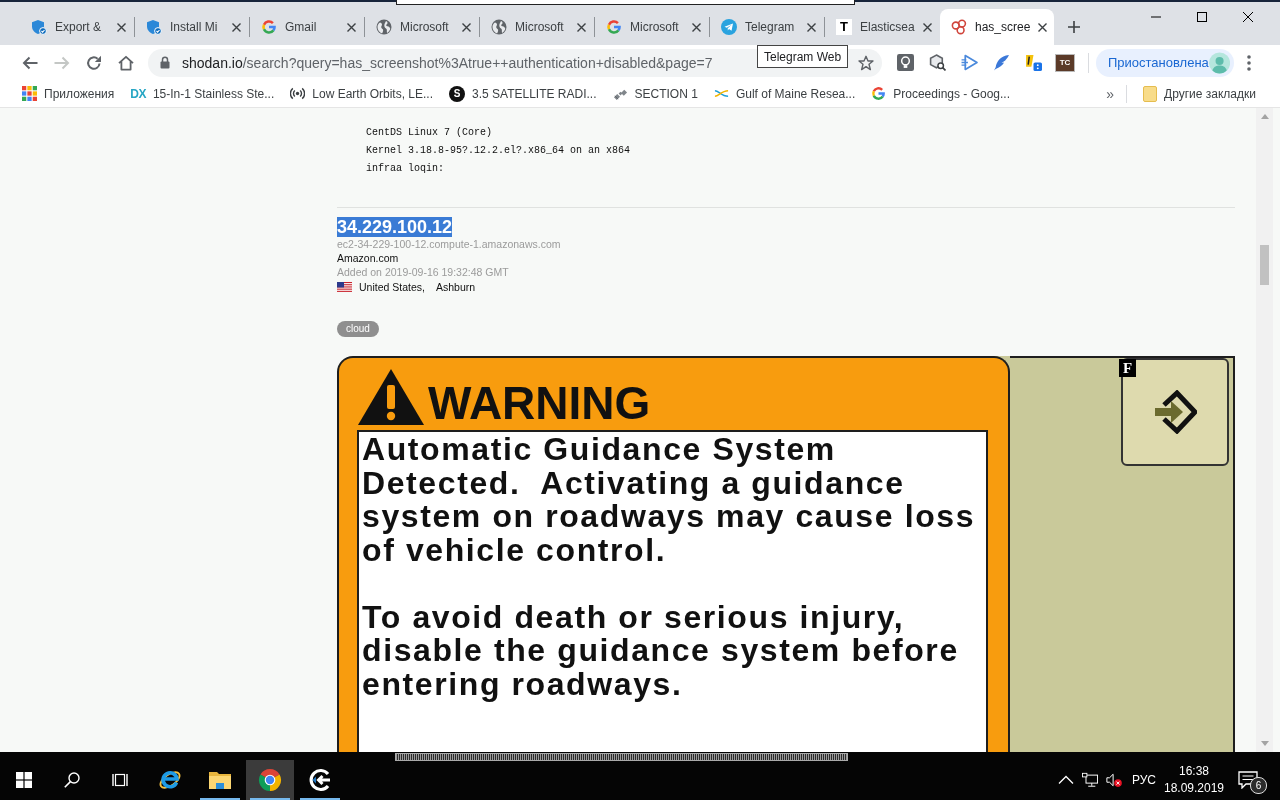 The width and height of the screenshot is (1280, 800). I want to click on notification-count: 6, so click(1258, 785).